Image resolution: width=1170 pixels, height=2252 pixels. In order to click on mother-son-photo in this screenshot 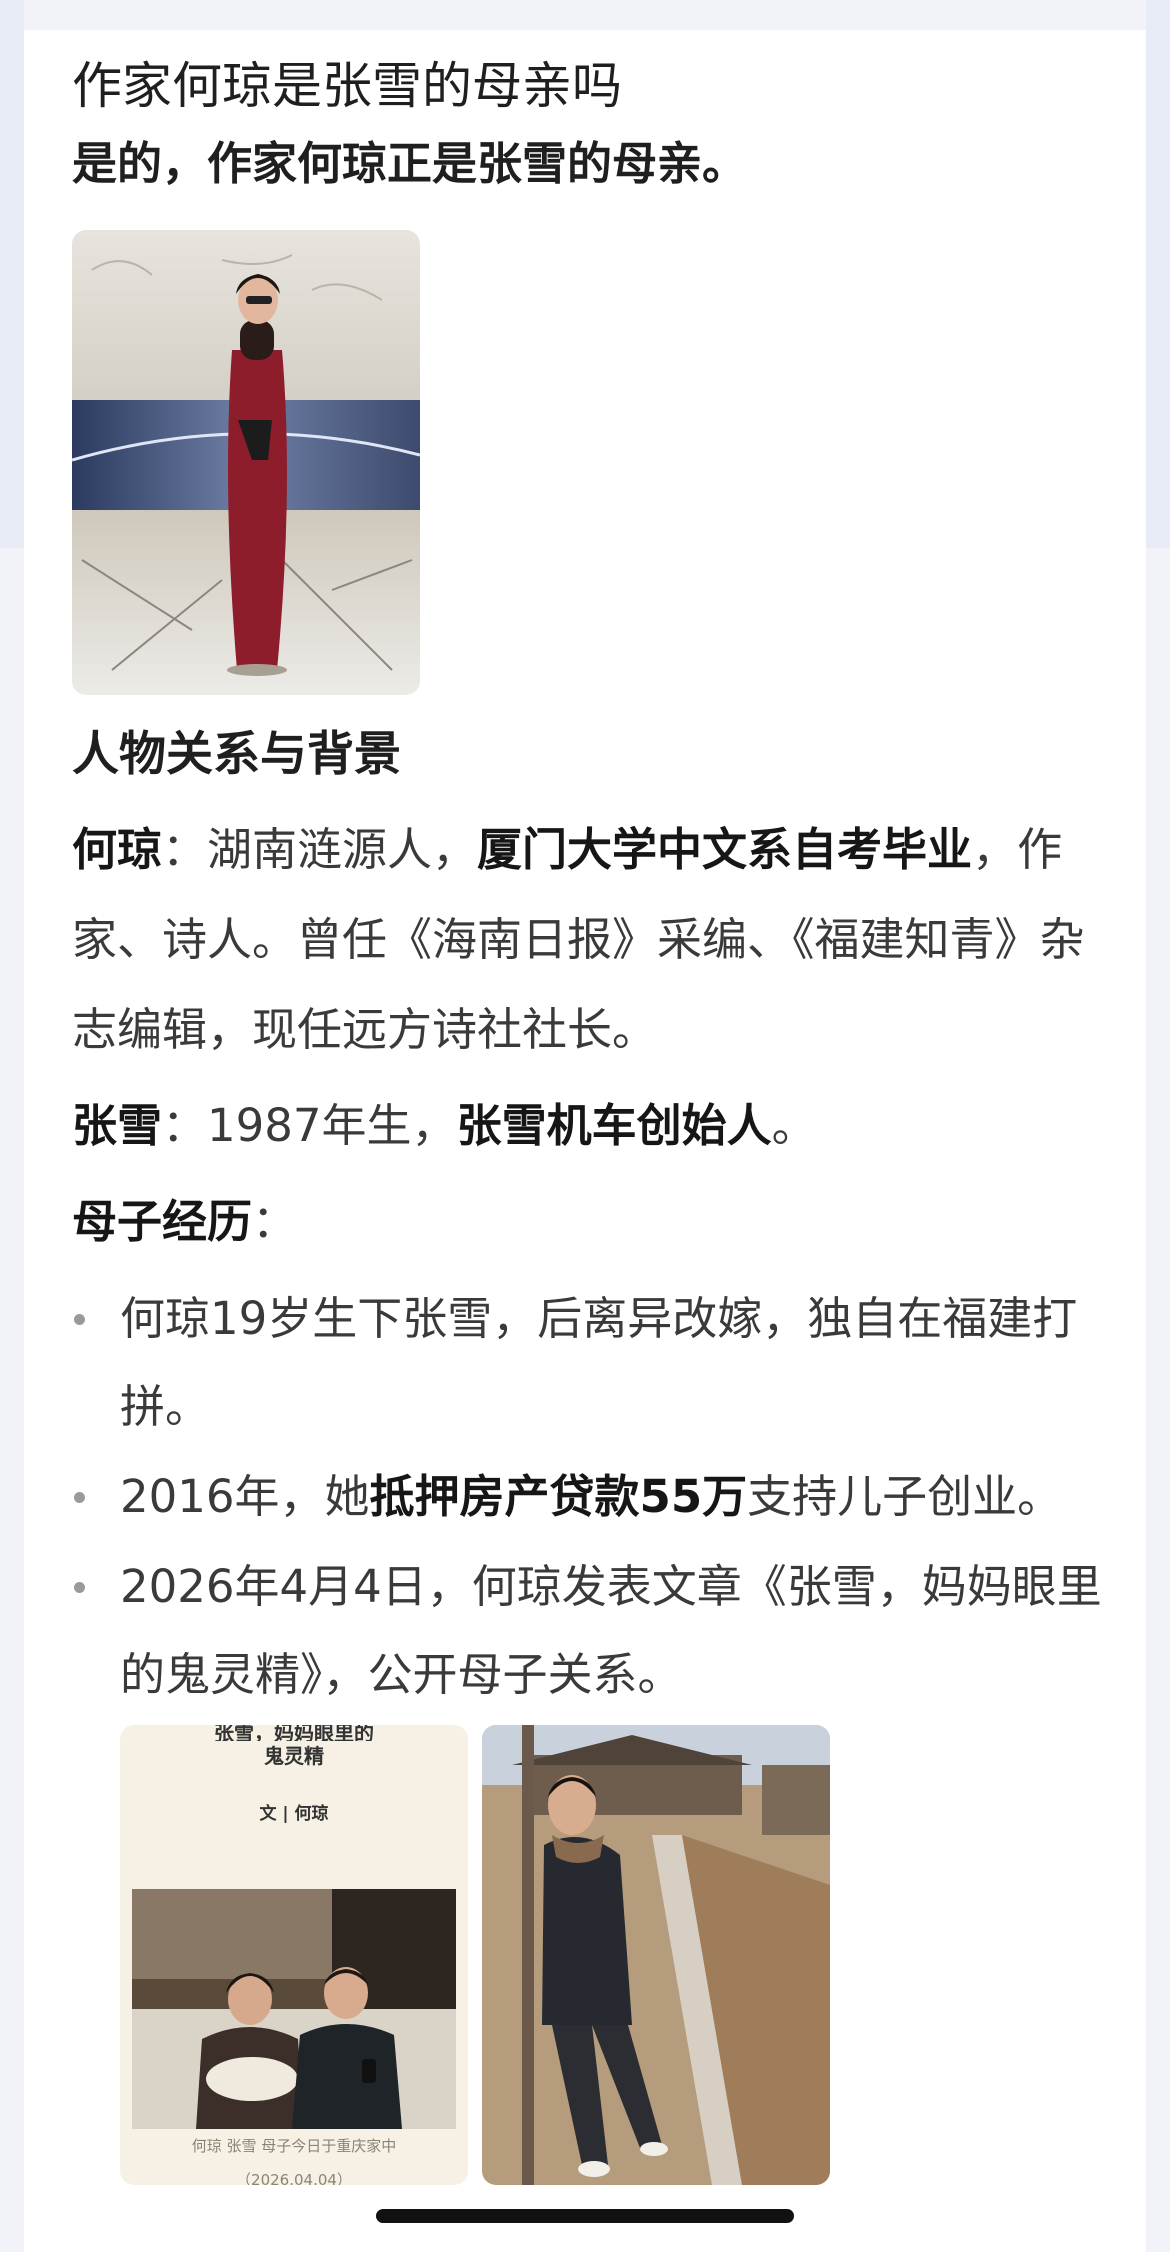, I will do `click(294, 2009)`.